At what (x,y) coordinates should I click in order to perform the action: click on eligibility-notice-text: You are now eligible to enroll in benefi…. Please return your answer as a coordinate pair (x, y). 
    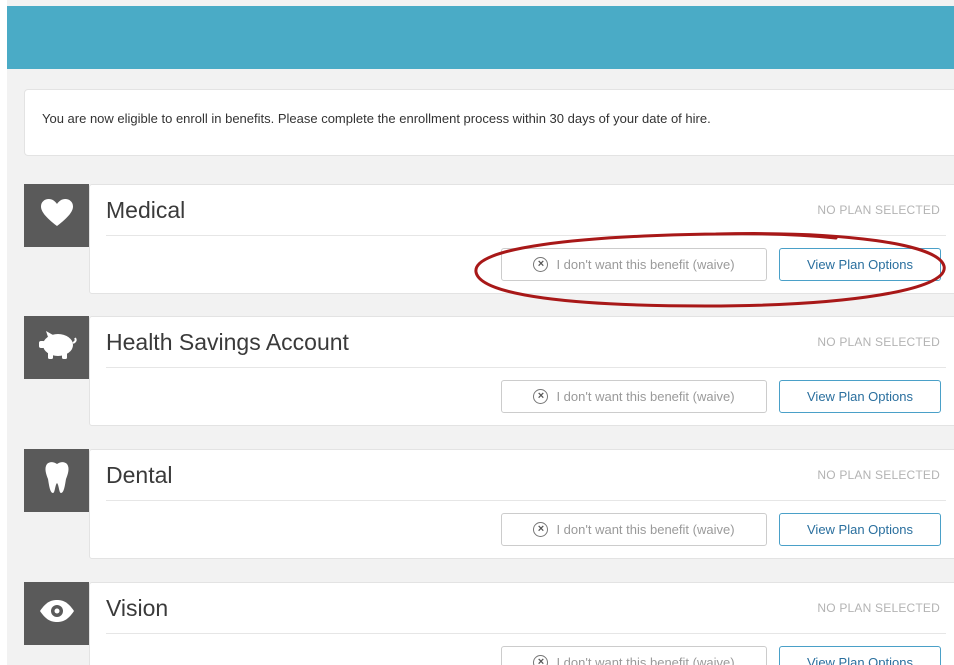
    Looking at the image, I should click on (376, 118).